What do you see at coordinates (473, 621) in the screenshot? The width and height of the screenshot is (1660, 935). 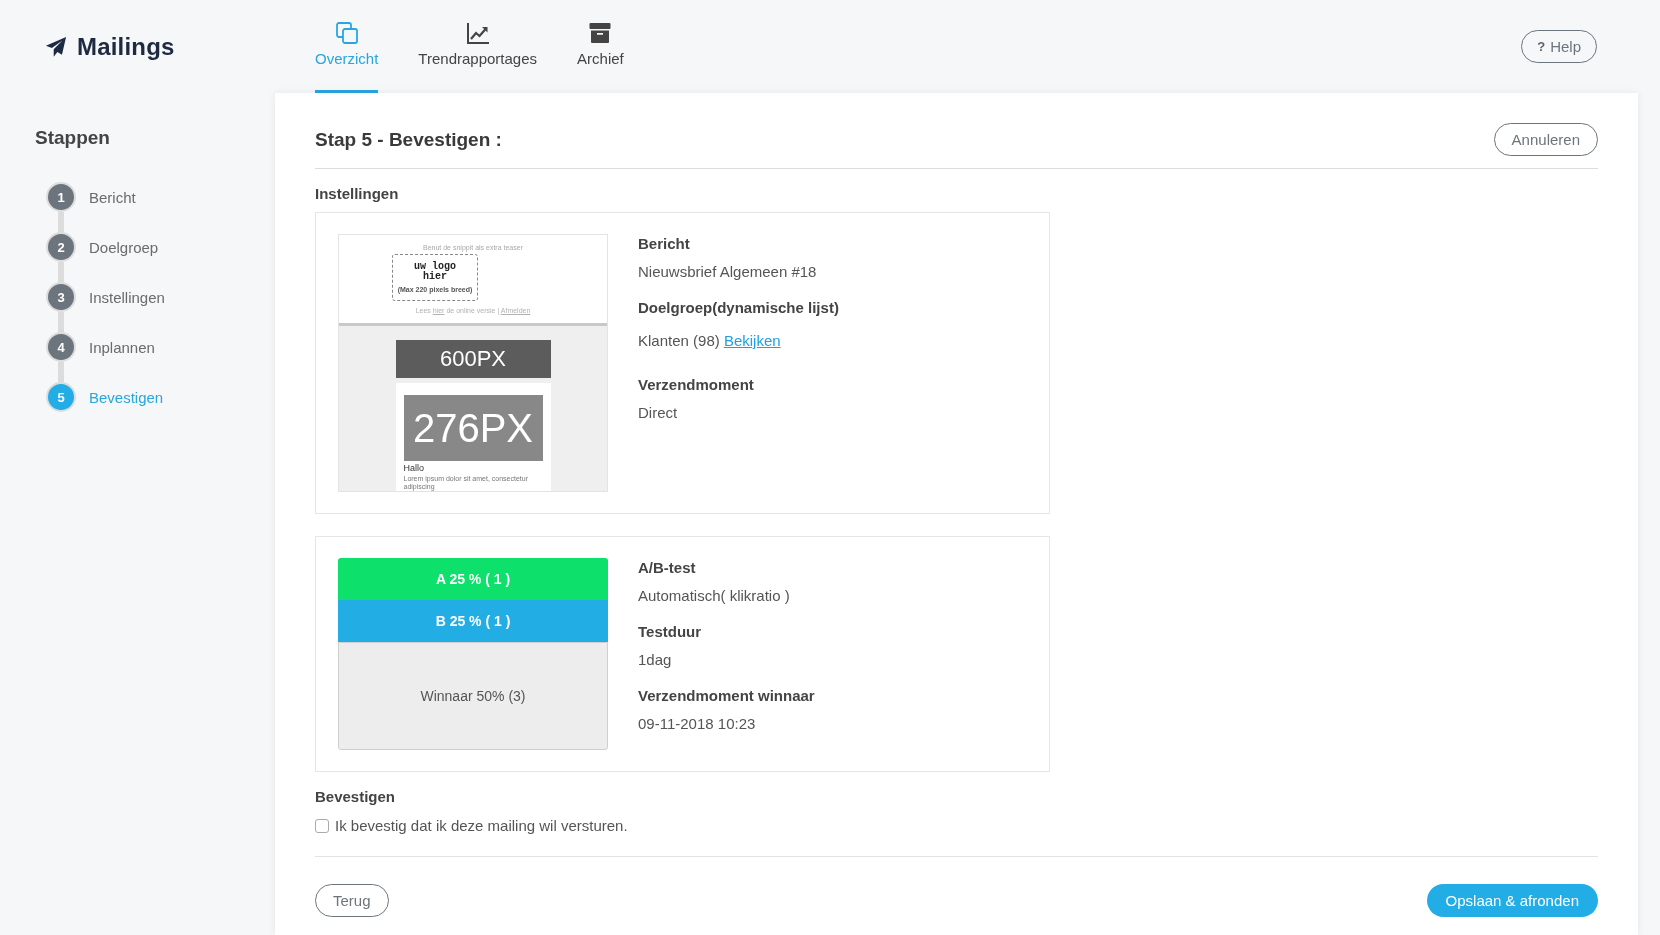 I see `variant-segment: B 25 % ( 1 )` at bounding box center [473, 621].